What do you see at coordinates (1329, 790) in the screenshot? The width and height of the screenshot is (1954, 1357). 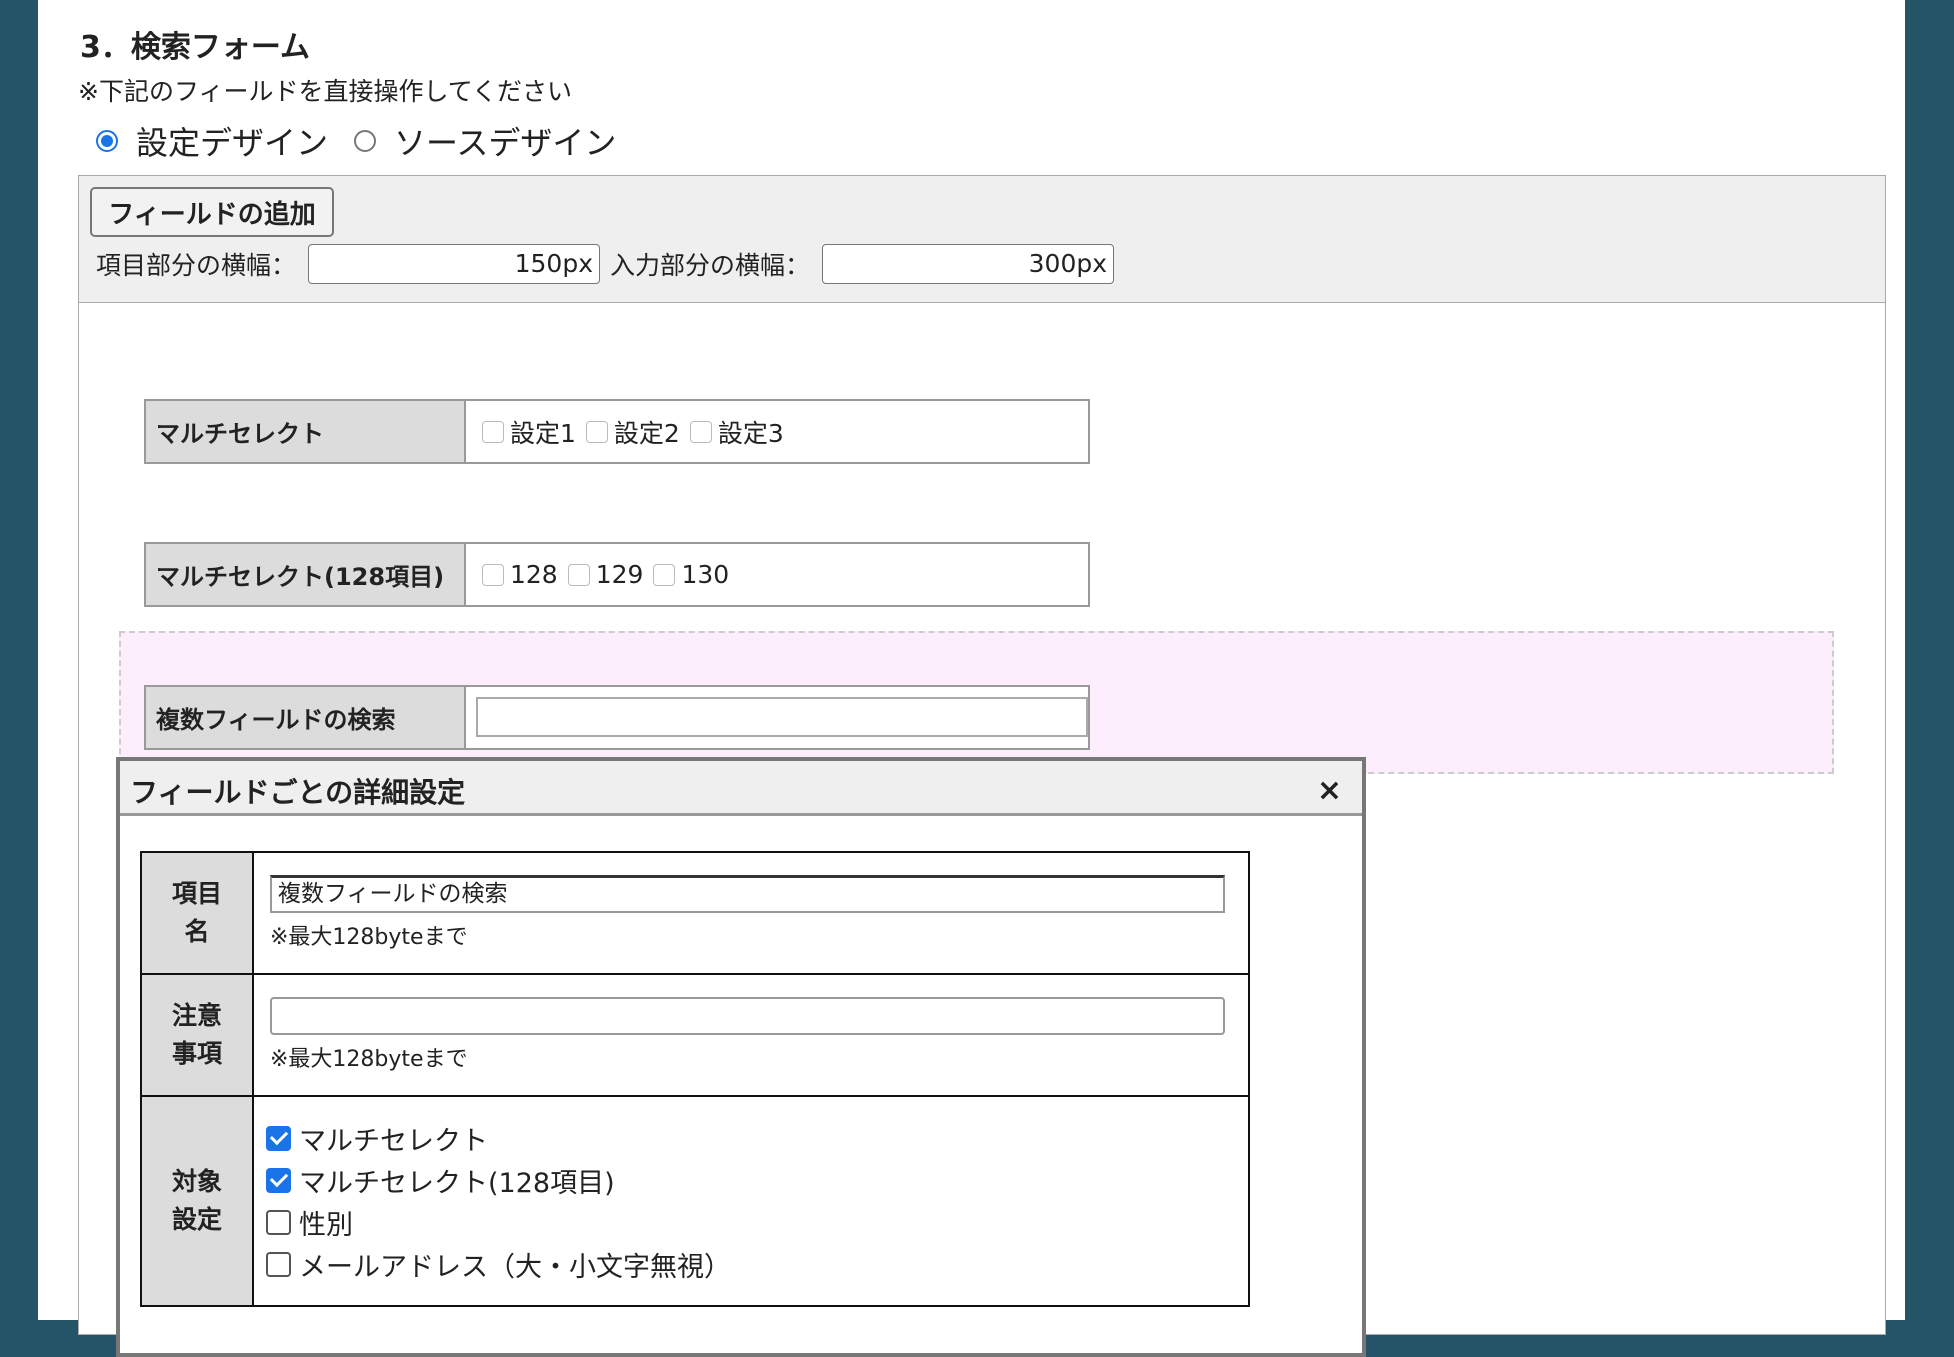 I see `close-icon: ×` at bounding box center [1329, 790].